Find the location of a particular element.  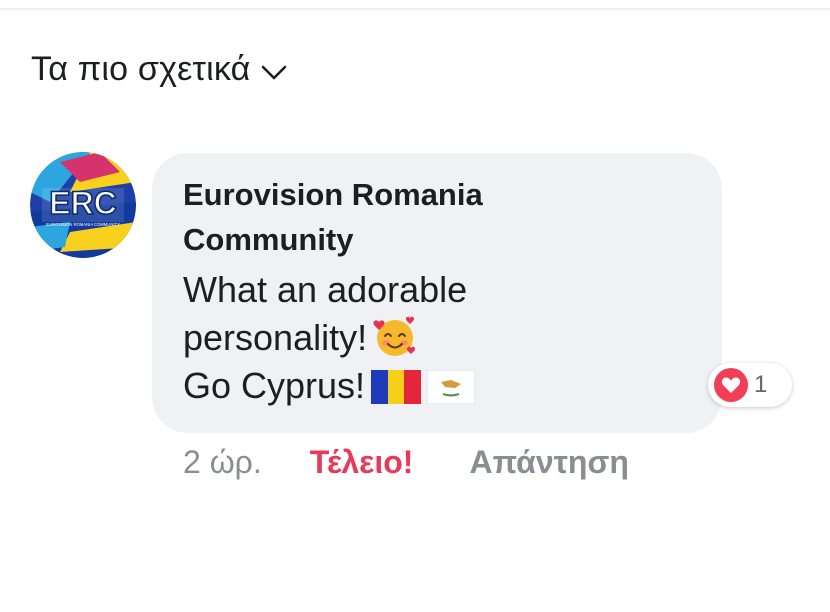

comment-author: Eurovision Romania Community is located at coordinates (383, 217).